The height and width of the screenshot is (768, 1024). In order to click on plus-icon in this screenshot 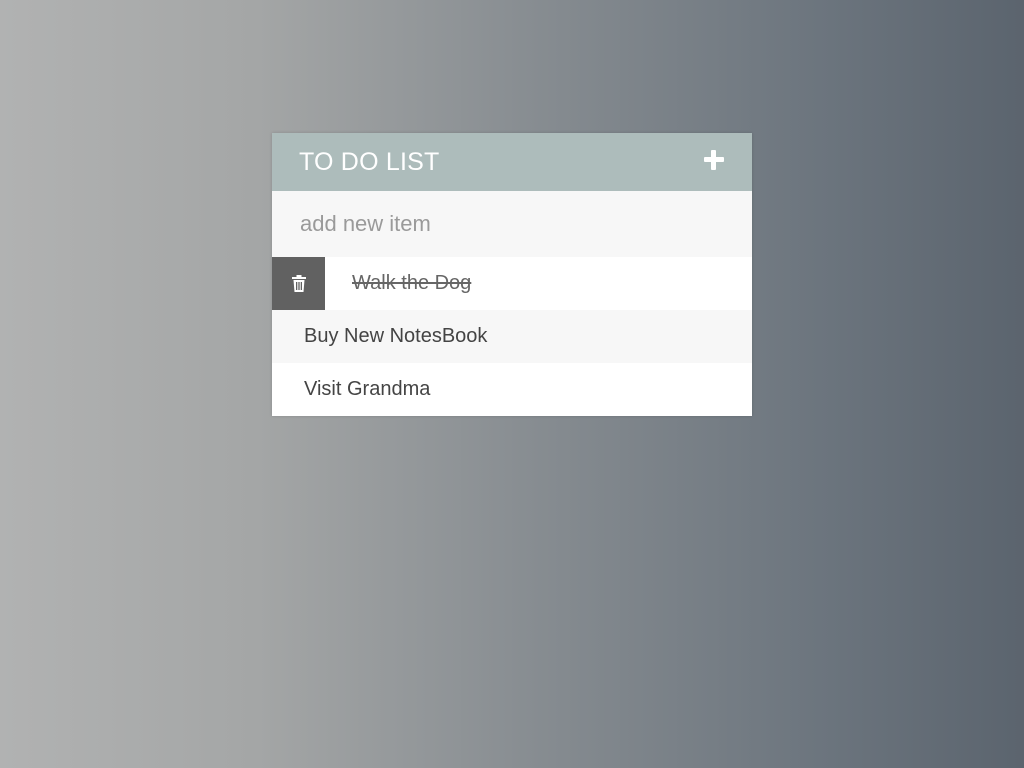, I will do `click(714, 160)`.